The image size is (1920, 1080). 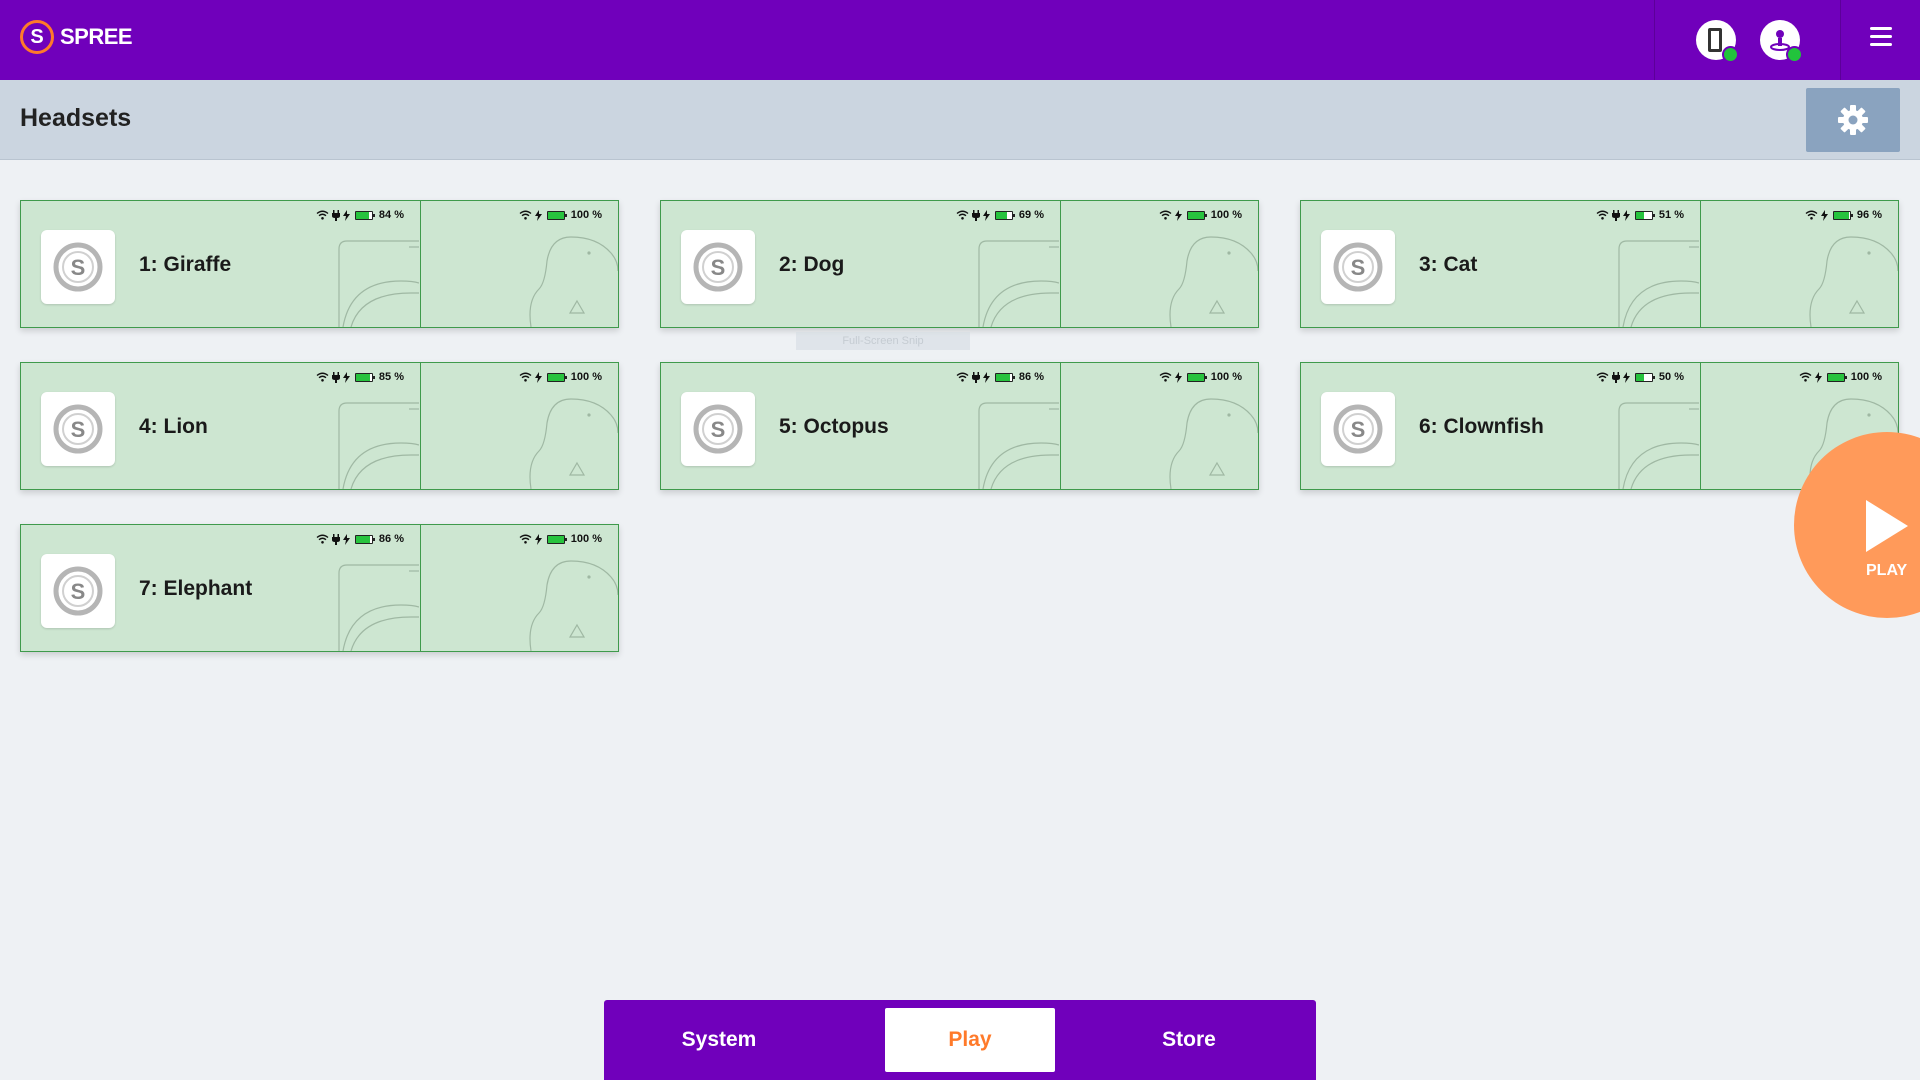 I want to click on gear-icon, so click(x=1853, y=120).